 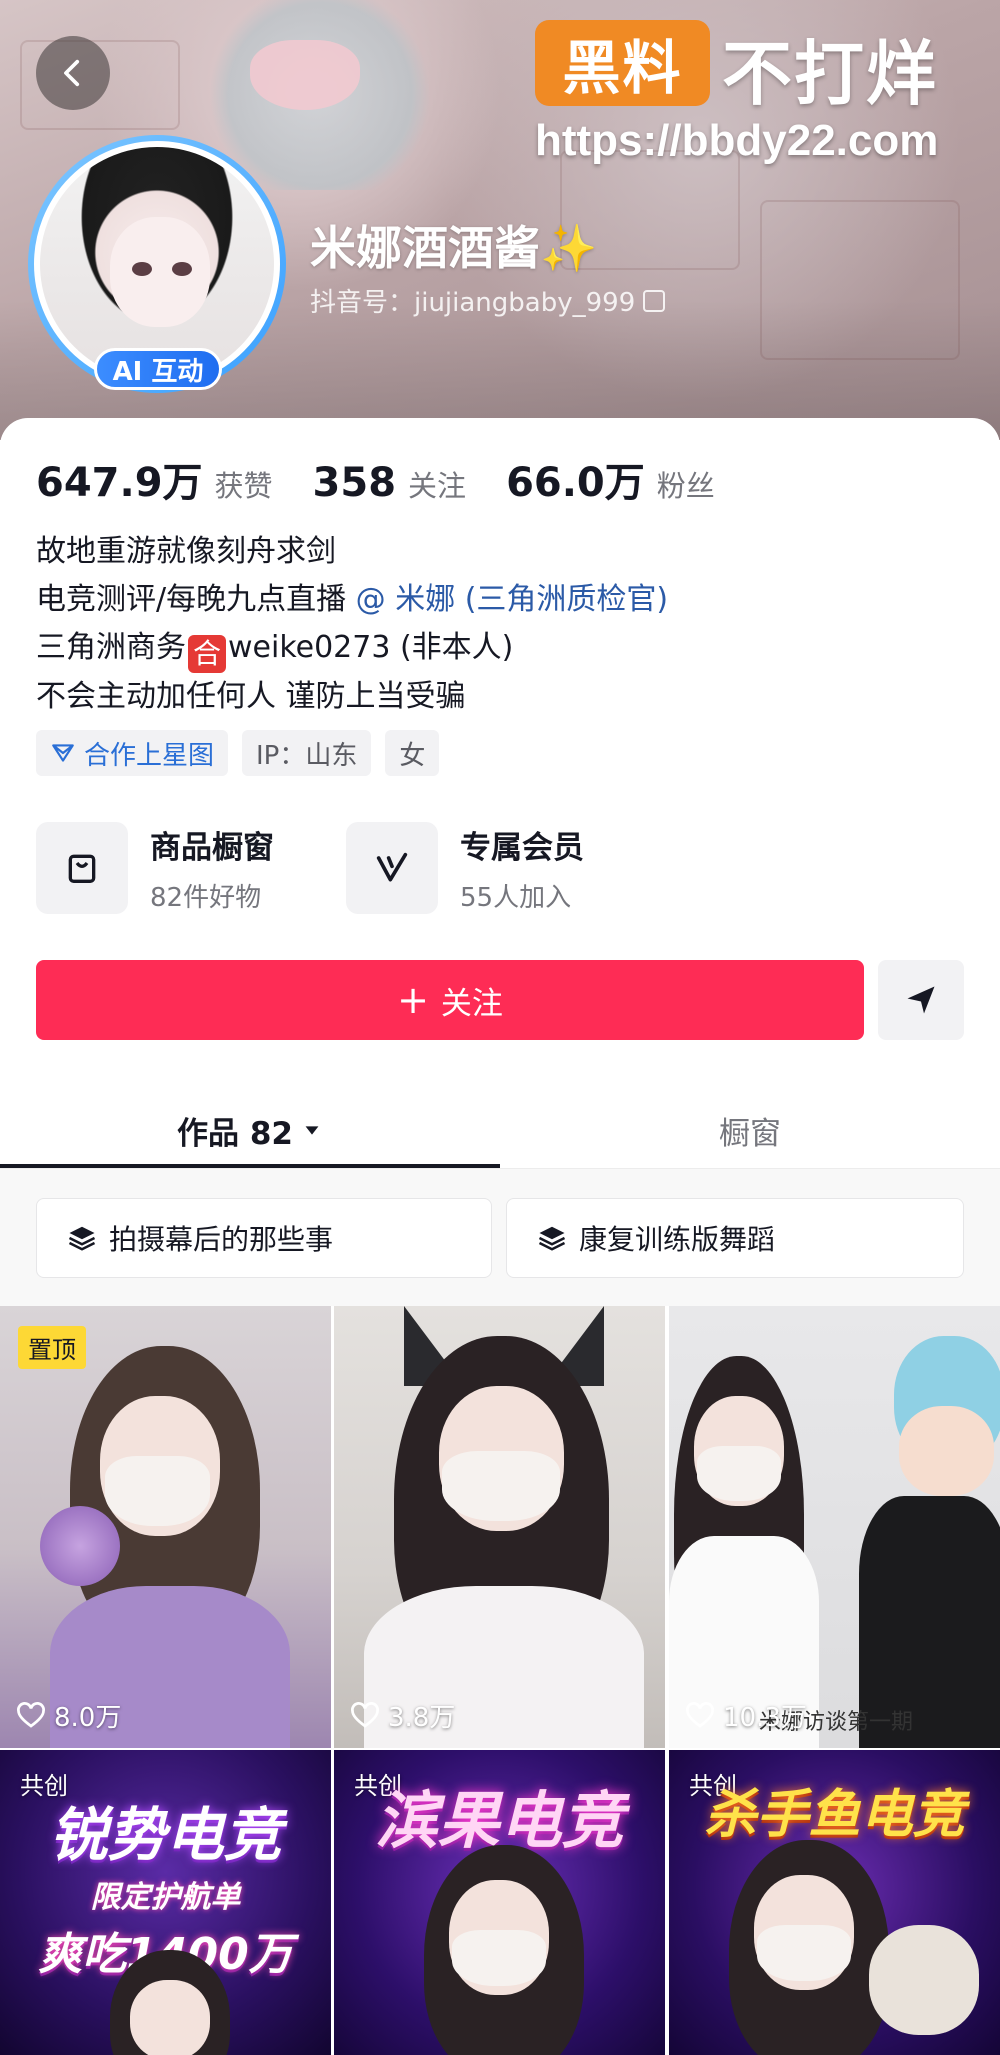 I want to click on promo-subtitle: 限定护航单, so click(x=165, y=1897).